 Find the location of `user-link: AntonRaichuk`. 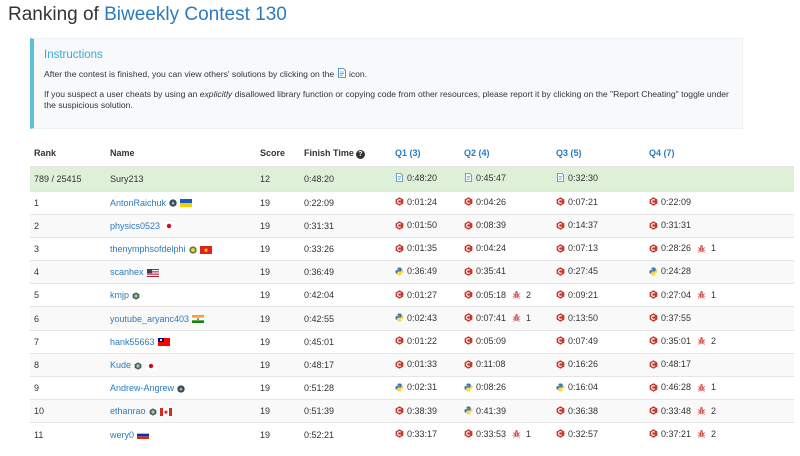

user-link: AntonRaichuk is located at coordinates (138, 203).